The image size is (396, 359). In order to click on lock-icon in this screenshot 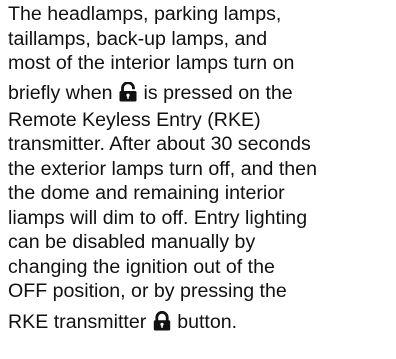, I will do `click(162, 320)`.